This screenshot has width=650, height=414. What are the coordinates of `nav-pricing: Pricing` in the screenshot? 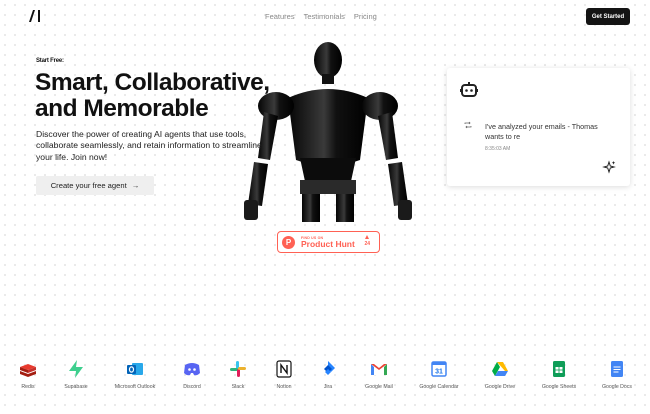 It's located at (365, 16).